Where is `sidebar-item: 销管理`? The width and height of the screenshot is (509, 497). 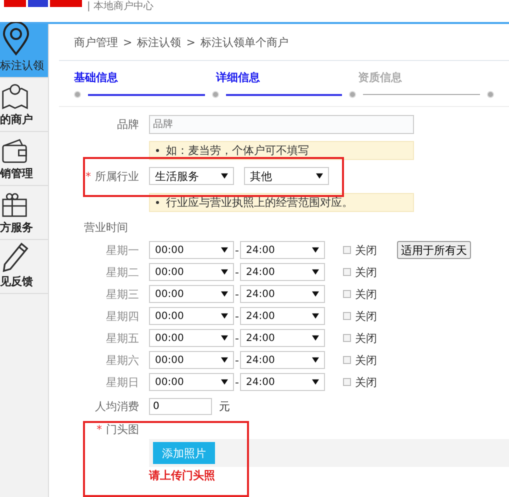
sidebar-item: 销管理 is located at coordinates (24, 159).